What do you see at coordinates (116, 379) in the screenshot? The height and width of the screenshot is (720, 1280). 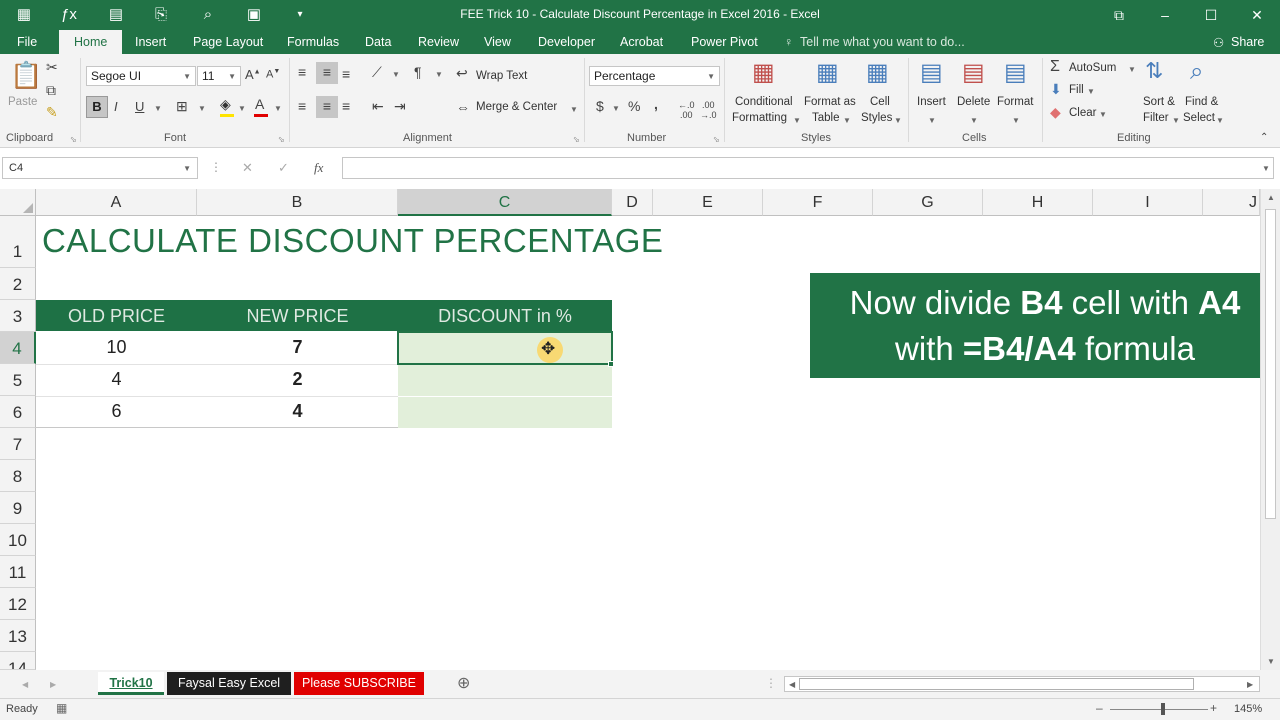 I see `cell-a5: 4` at bounding box center [116, 379].